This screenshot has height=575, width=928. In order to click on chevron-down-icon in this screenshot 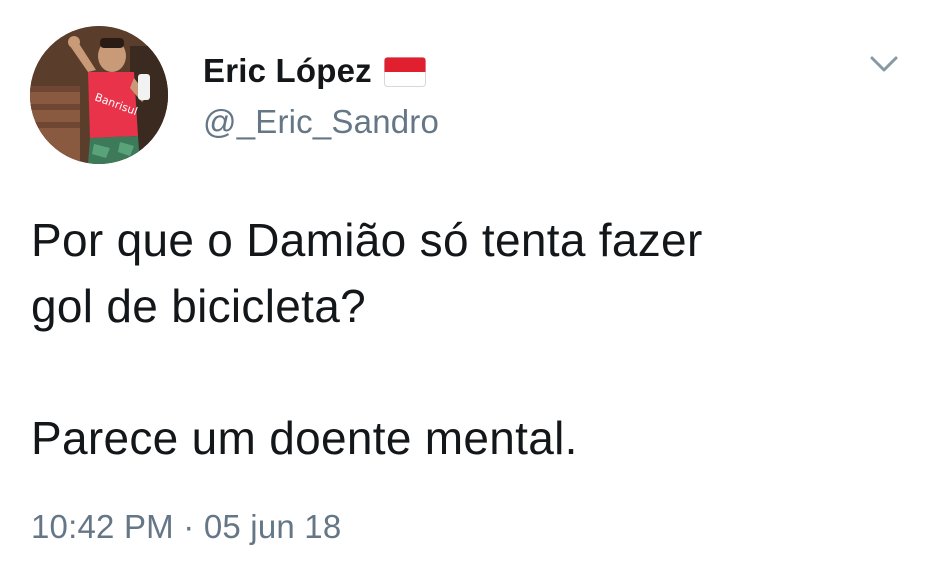, I will do `click(884, 64)`.